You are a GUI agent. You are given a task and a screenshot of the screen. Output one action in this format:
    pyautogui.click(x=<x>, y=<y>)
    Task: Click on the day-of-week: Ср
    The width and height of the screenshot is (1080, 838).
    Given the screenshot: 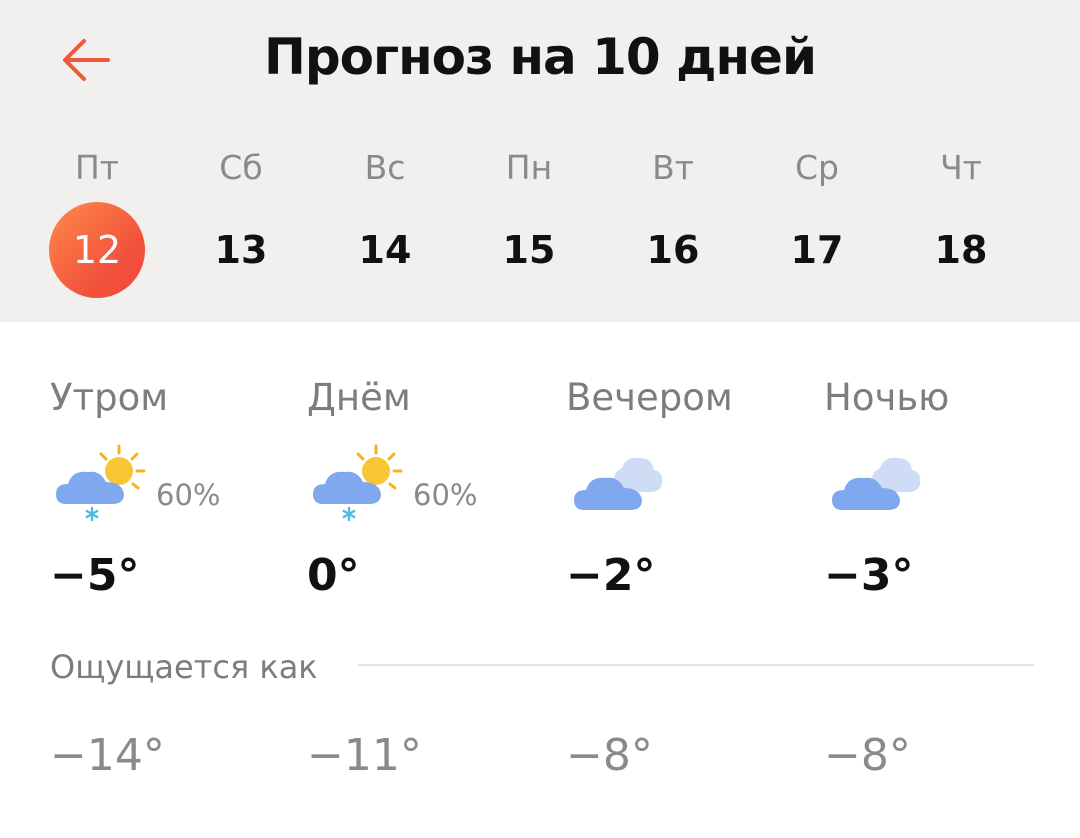 What is the action you would take?
    pyautogui.click(x=817, y=167)
    